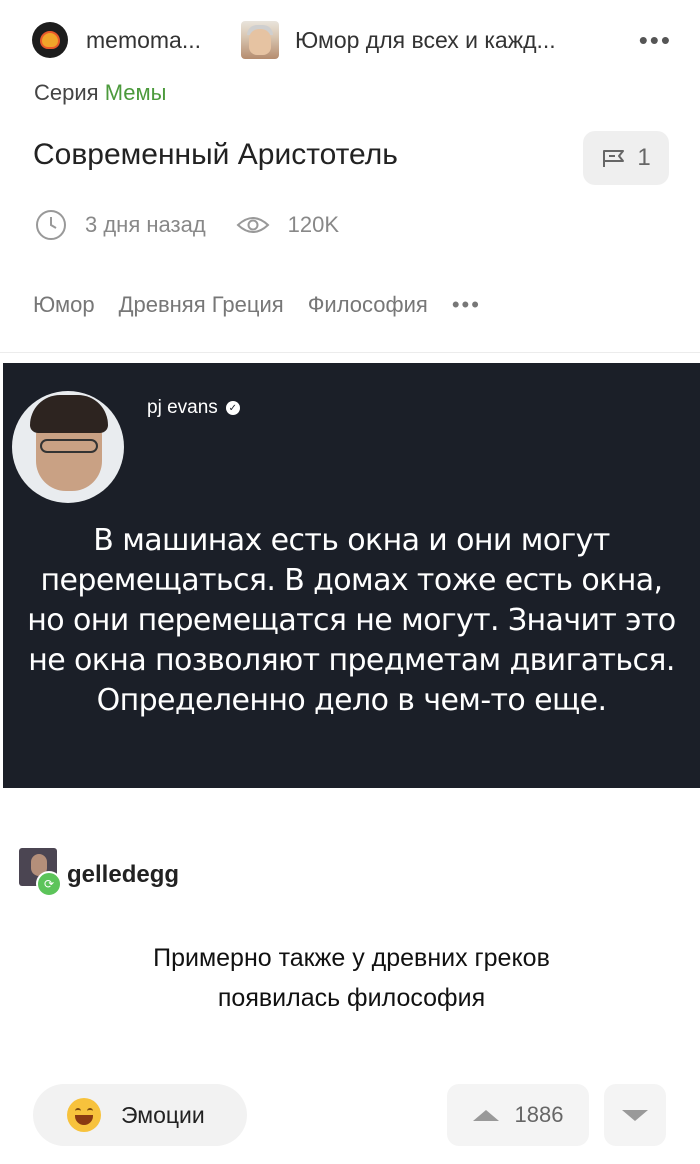  I want to click on community-avatar, so click(260, 40).